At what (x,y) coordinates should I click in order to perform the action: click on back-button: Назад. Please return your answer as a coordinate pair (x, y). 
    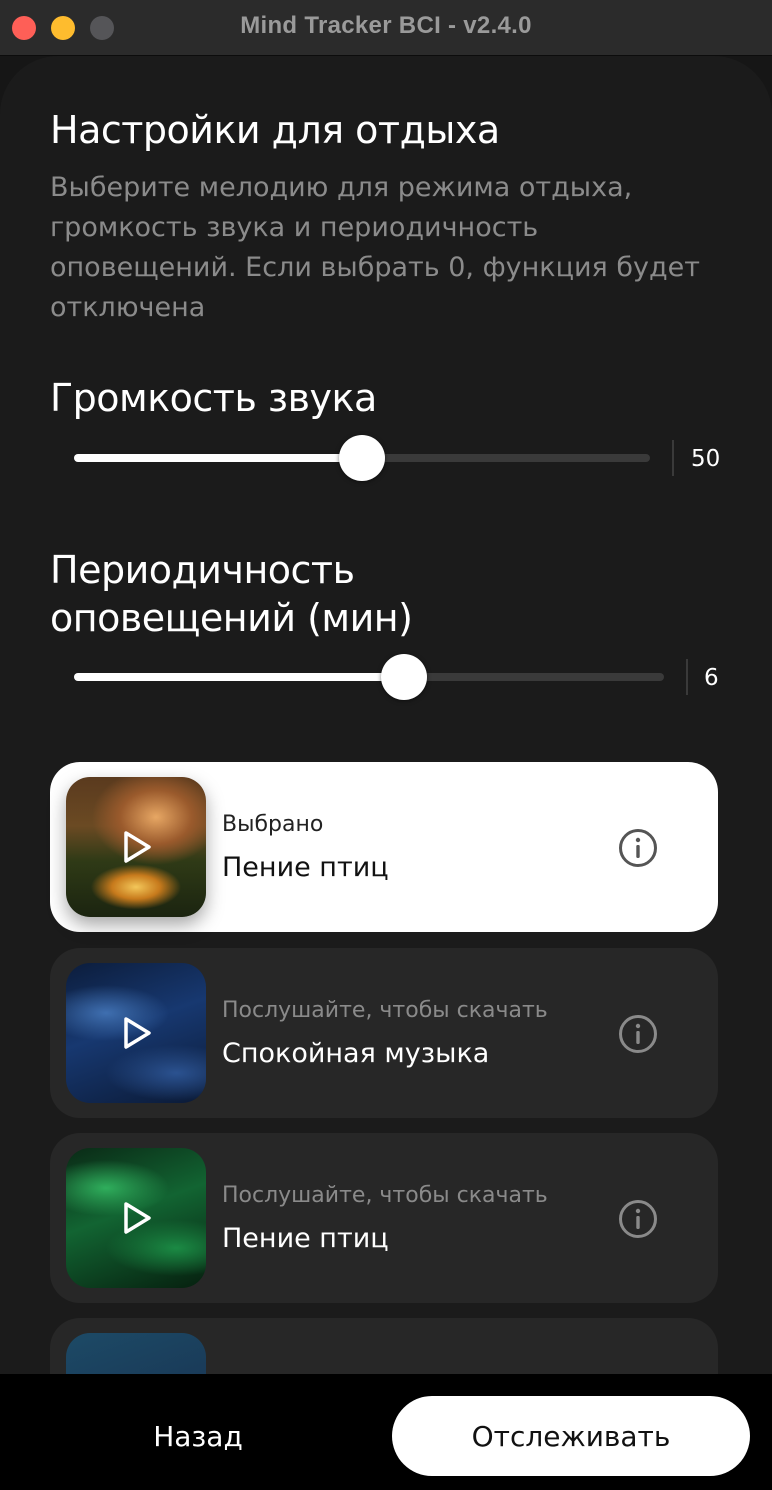
    Looking at the image, I should click on (198, 1436).